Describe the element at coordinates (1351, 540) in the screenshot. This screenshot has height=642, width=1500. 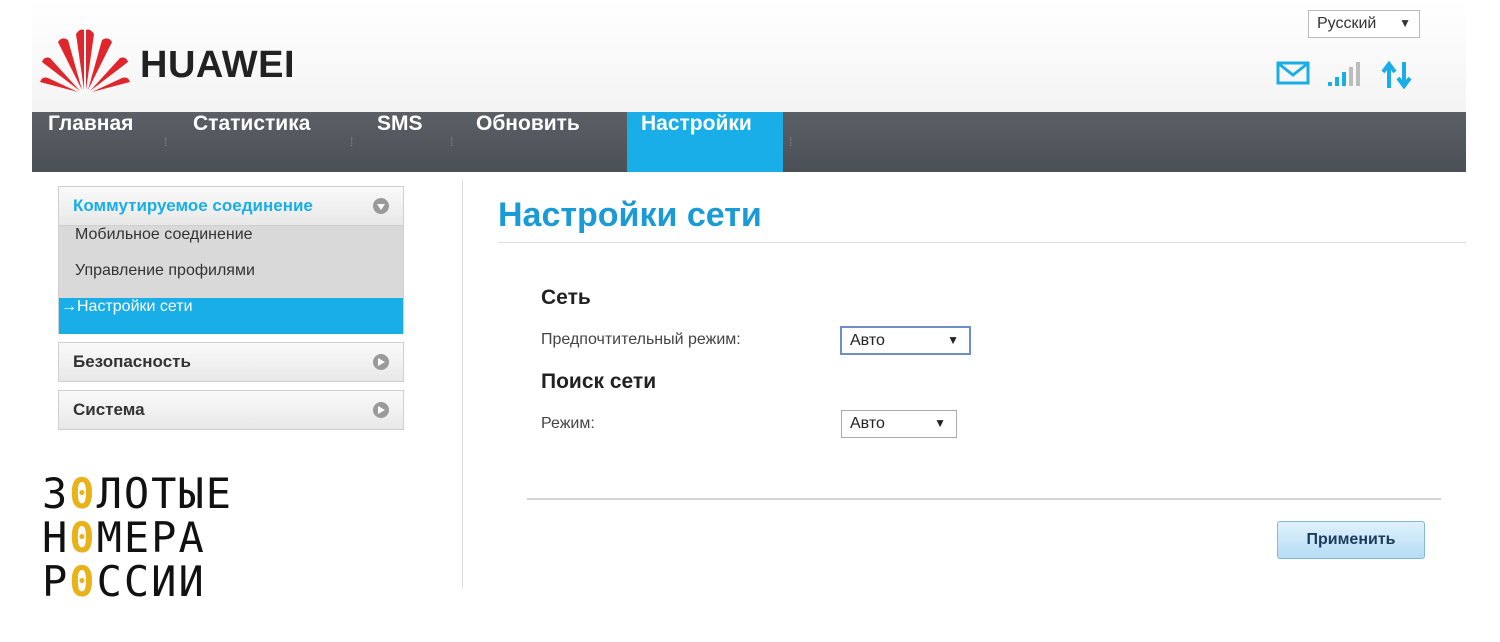
I see `apply-button: Применить` at that location.